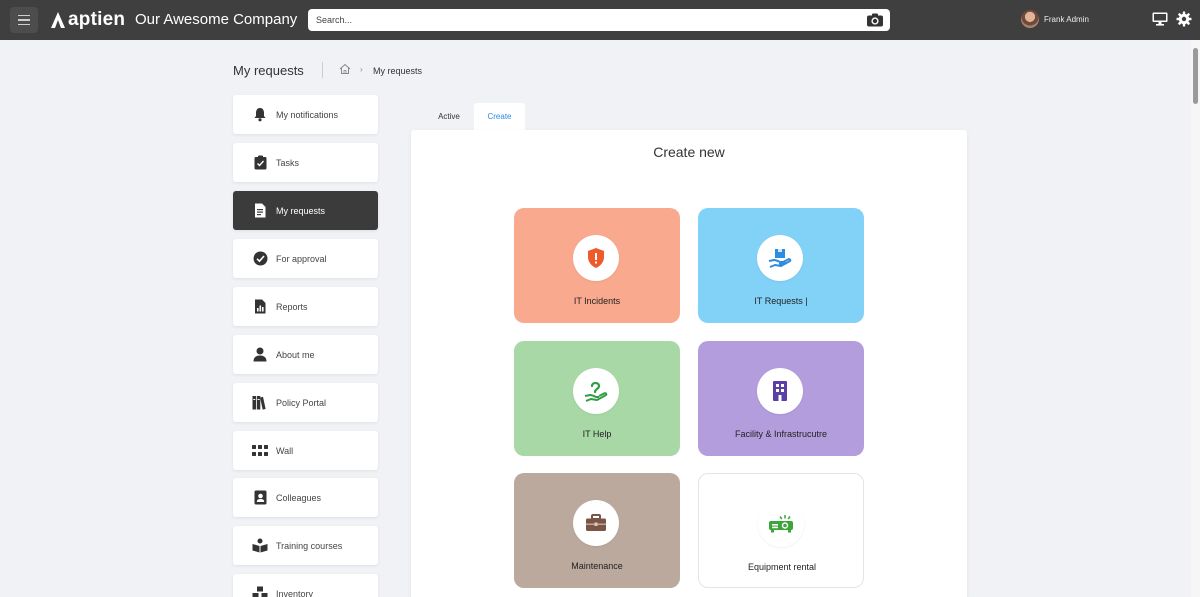  I want to click on books-icon, so click(260, 403).